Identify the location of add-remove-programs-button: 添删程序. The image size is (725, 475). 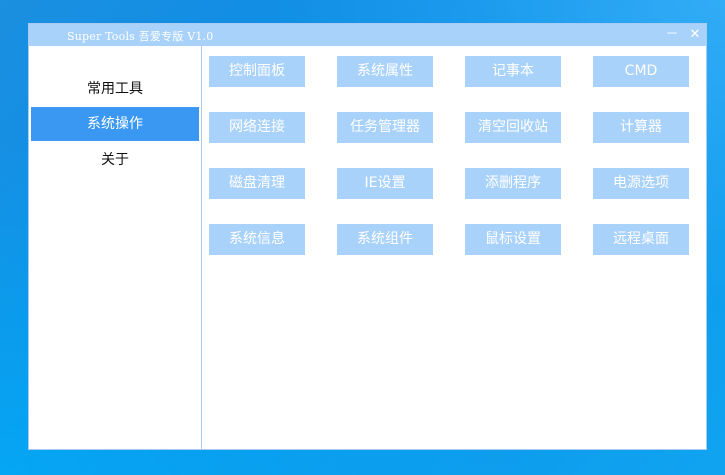
(513, 183).